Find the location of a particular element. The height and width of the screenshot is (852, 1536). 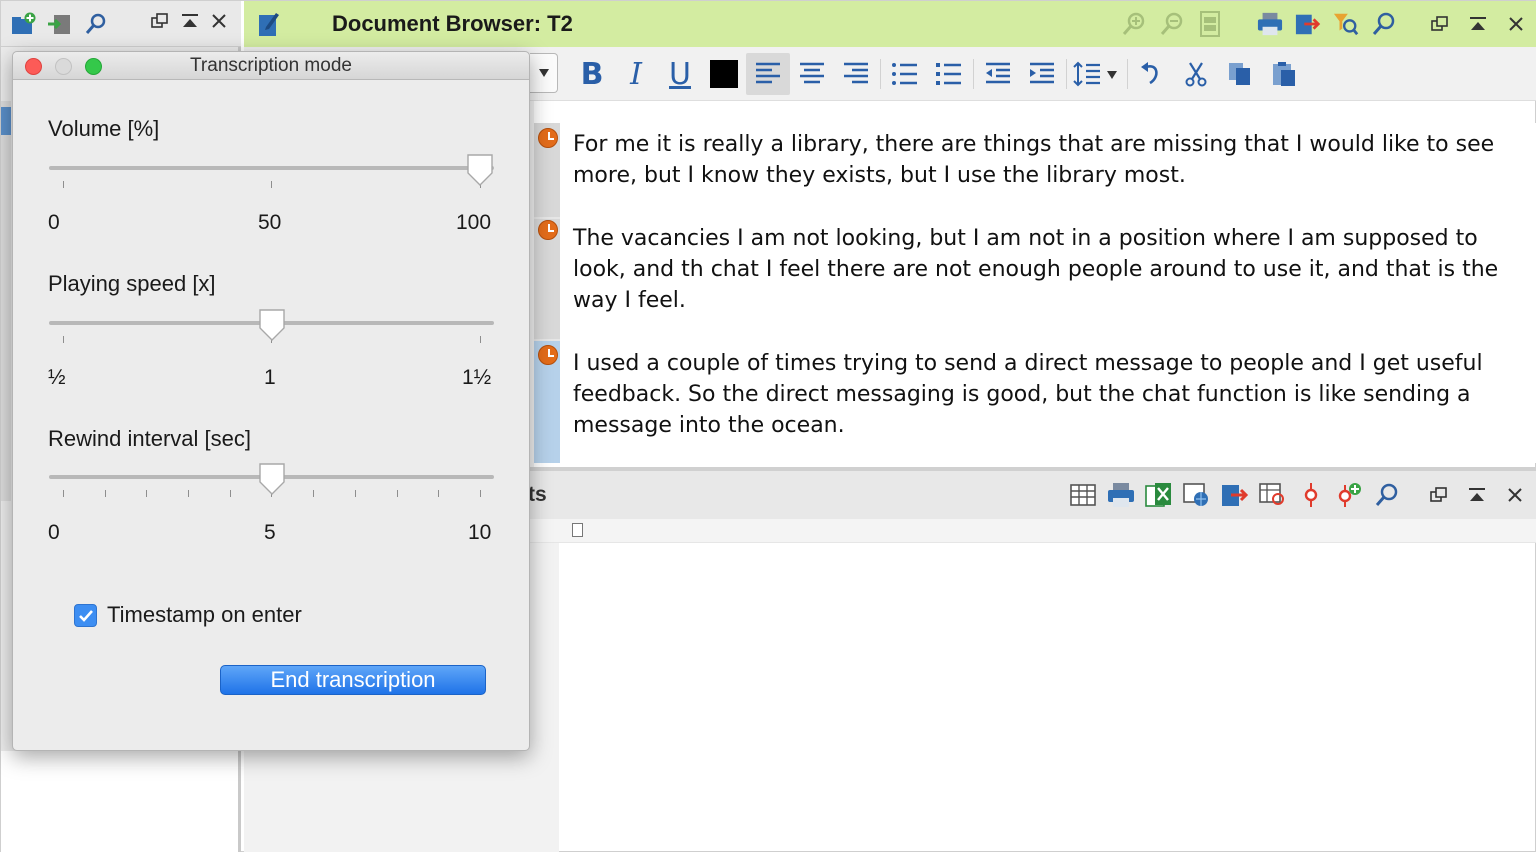

speed-min: ½ is located at coordinates (57, 377).